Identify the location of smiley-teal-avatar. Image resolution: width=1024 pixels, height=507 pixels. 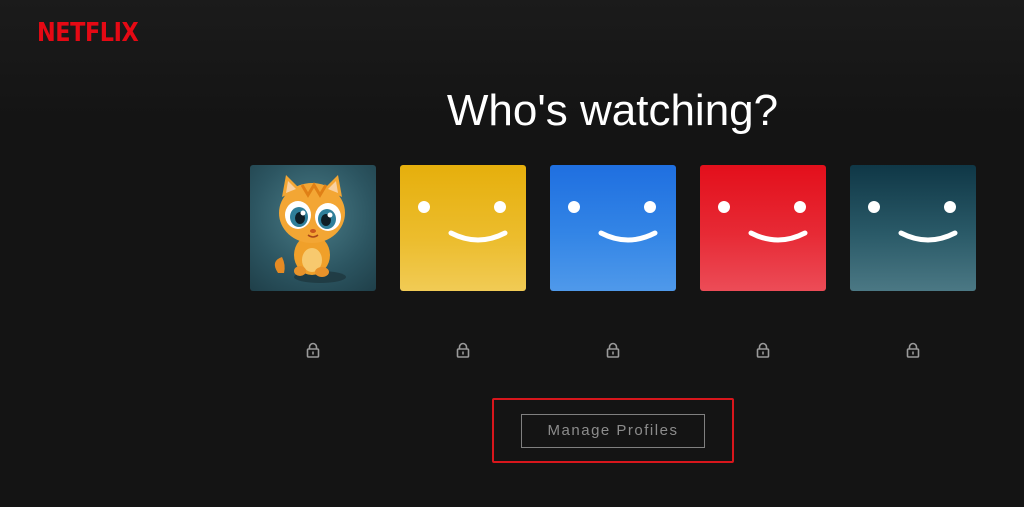
(913, 228).